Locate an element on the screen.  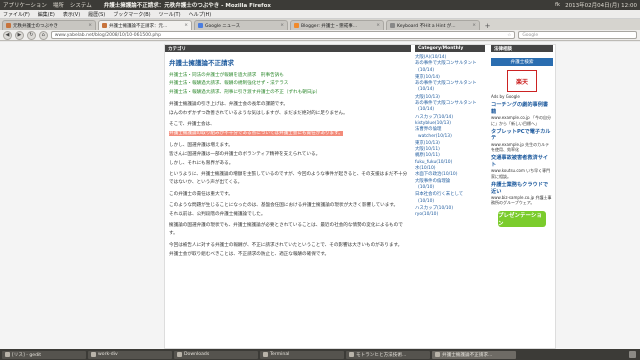
home-button: ⌂ is located at coordinates (43, 35).